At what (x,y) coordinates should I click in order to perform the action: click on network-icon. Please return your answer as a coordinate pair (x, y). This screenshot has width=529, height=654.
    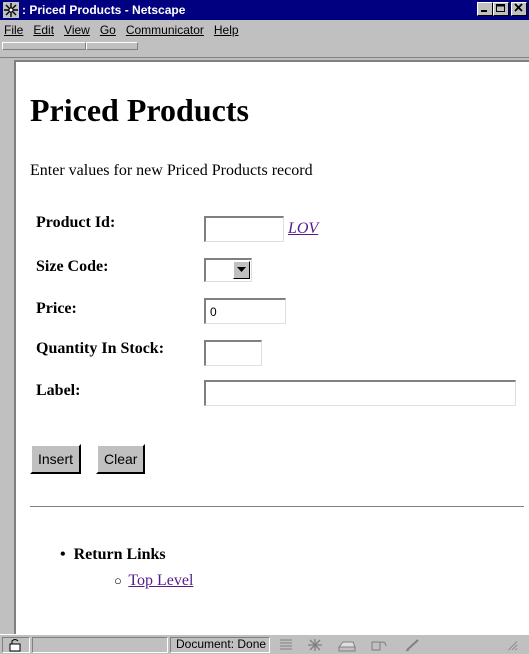
    Looking at the image, I should click on (315, 645).